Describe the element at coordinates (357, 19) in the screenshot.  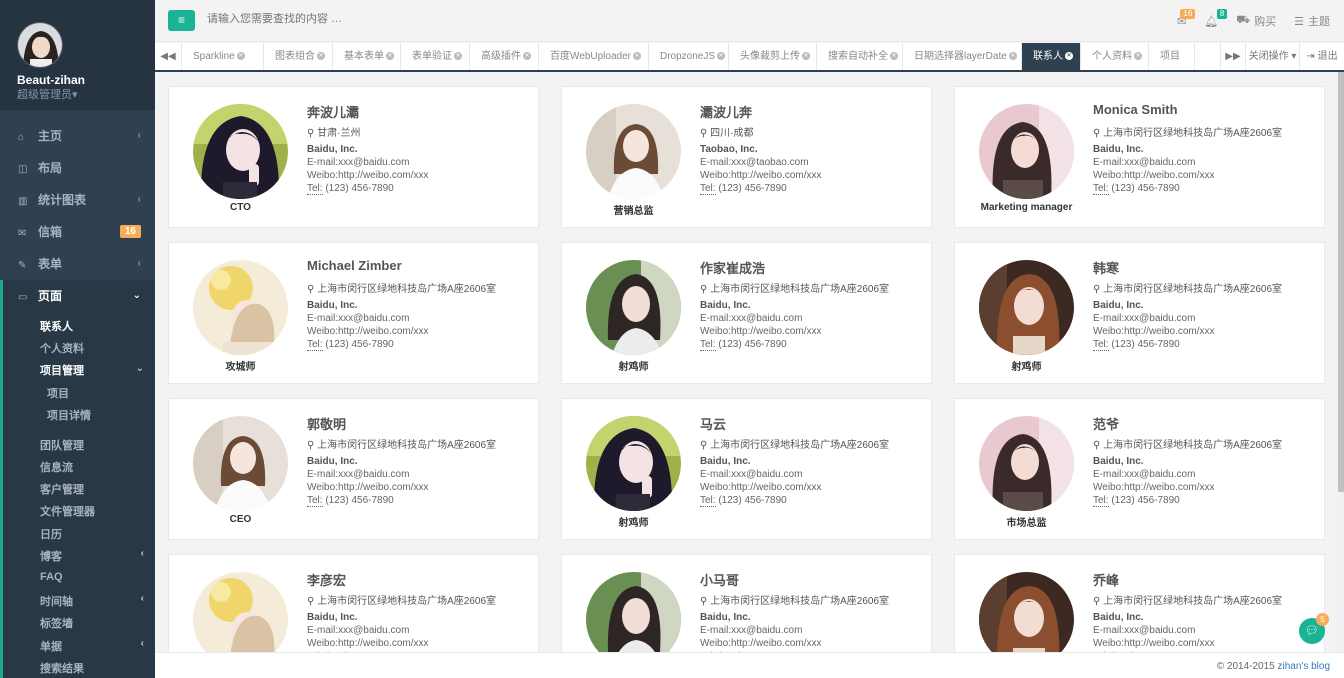
I see `search-input` at that location.